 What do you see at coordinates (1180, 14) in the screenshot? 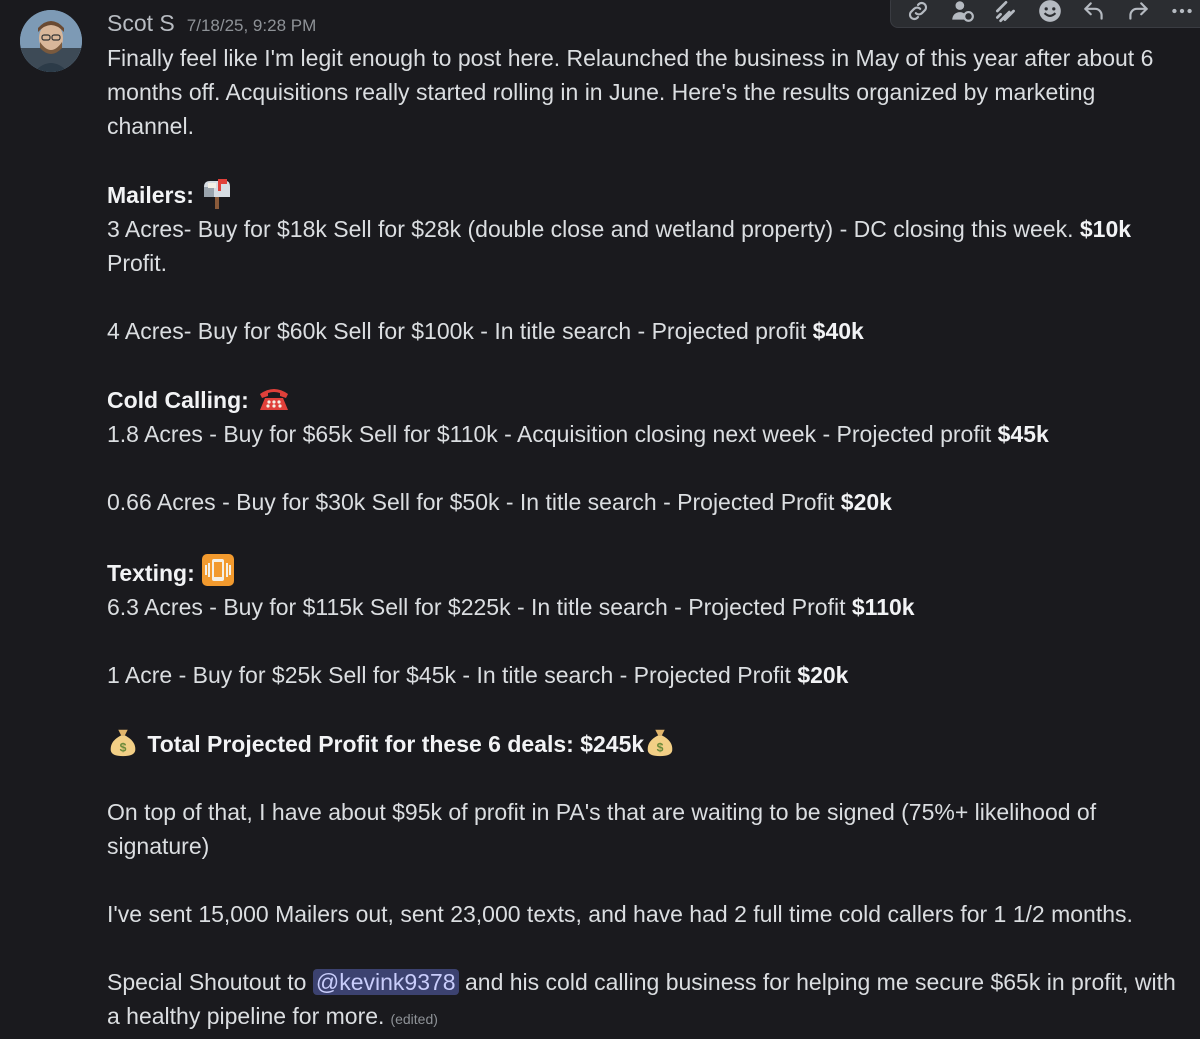
I see `more-icon` at bounding box center [1180, 14].